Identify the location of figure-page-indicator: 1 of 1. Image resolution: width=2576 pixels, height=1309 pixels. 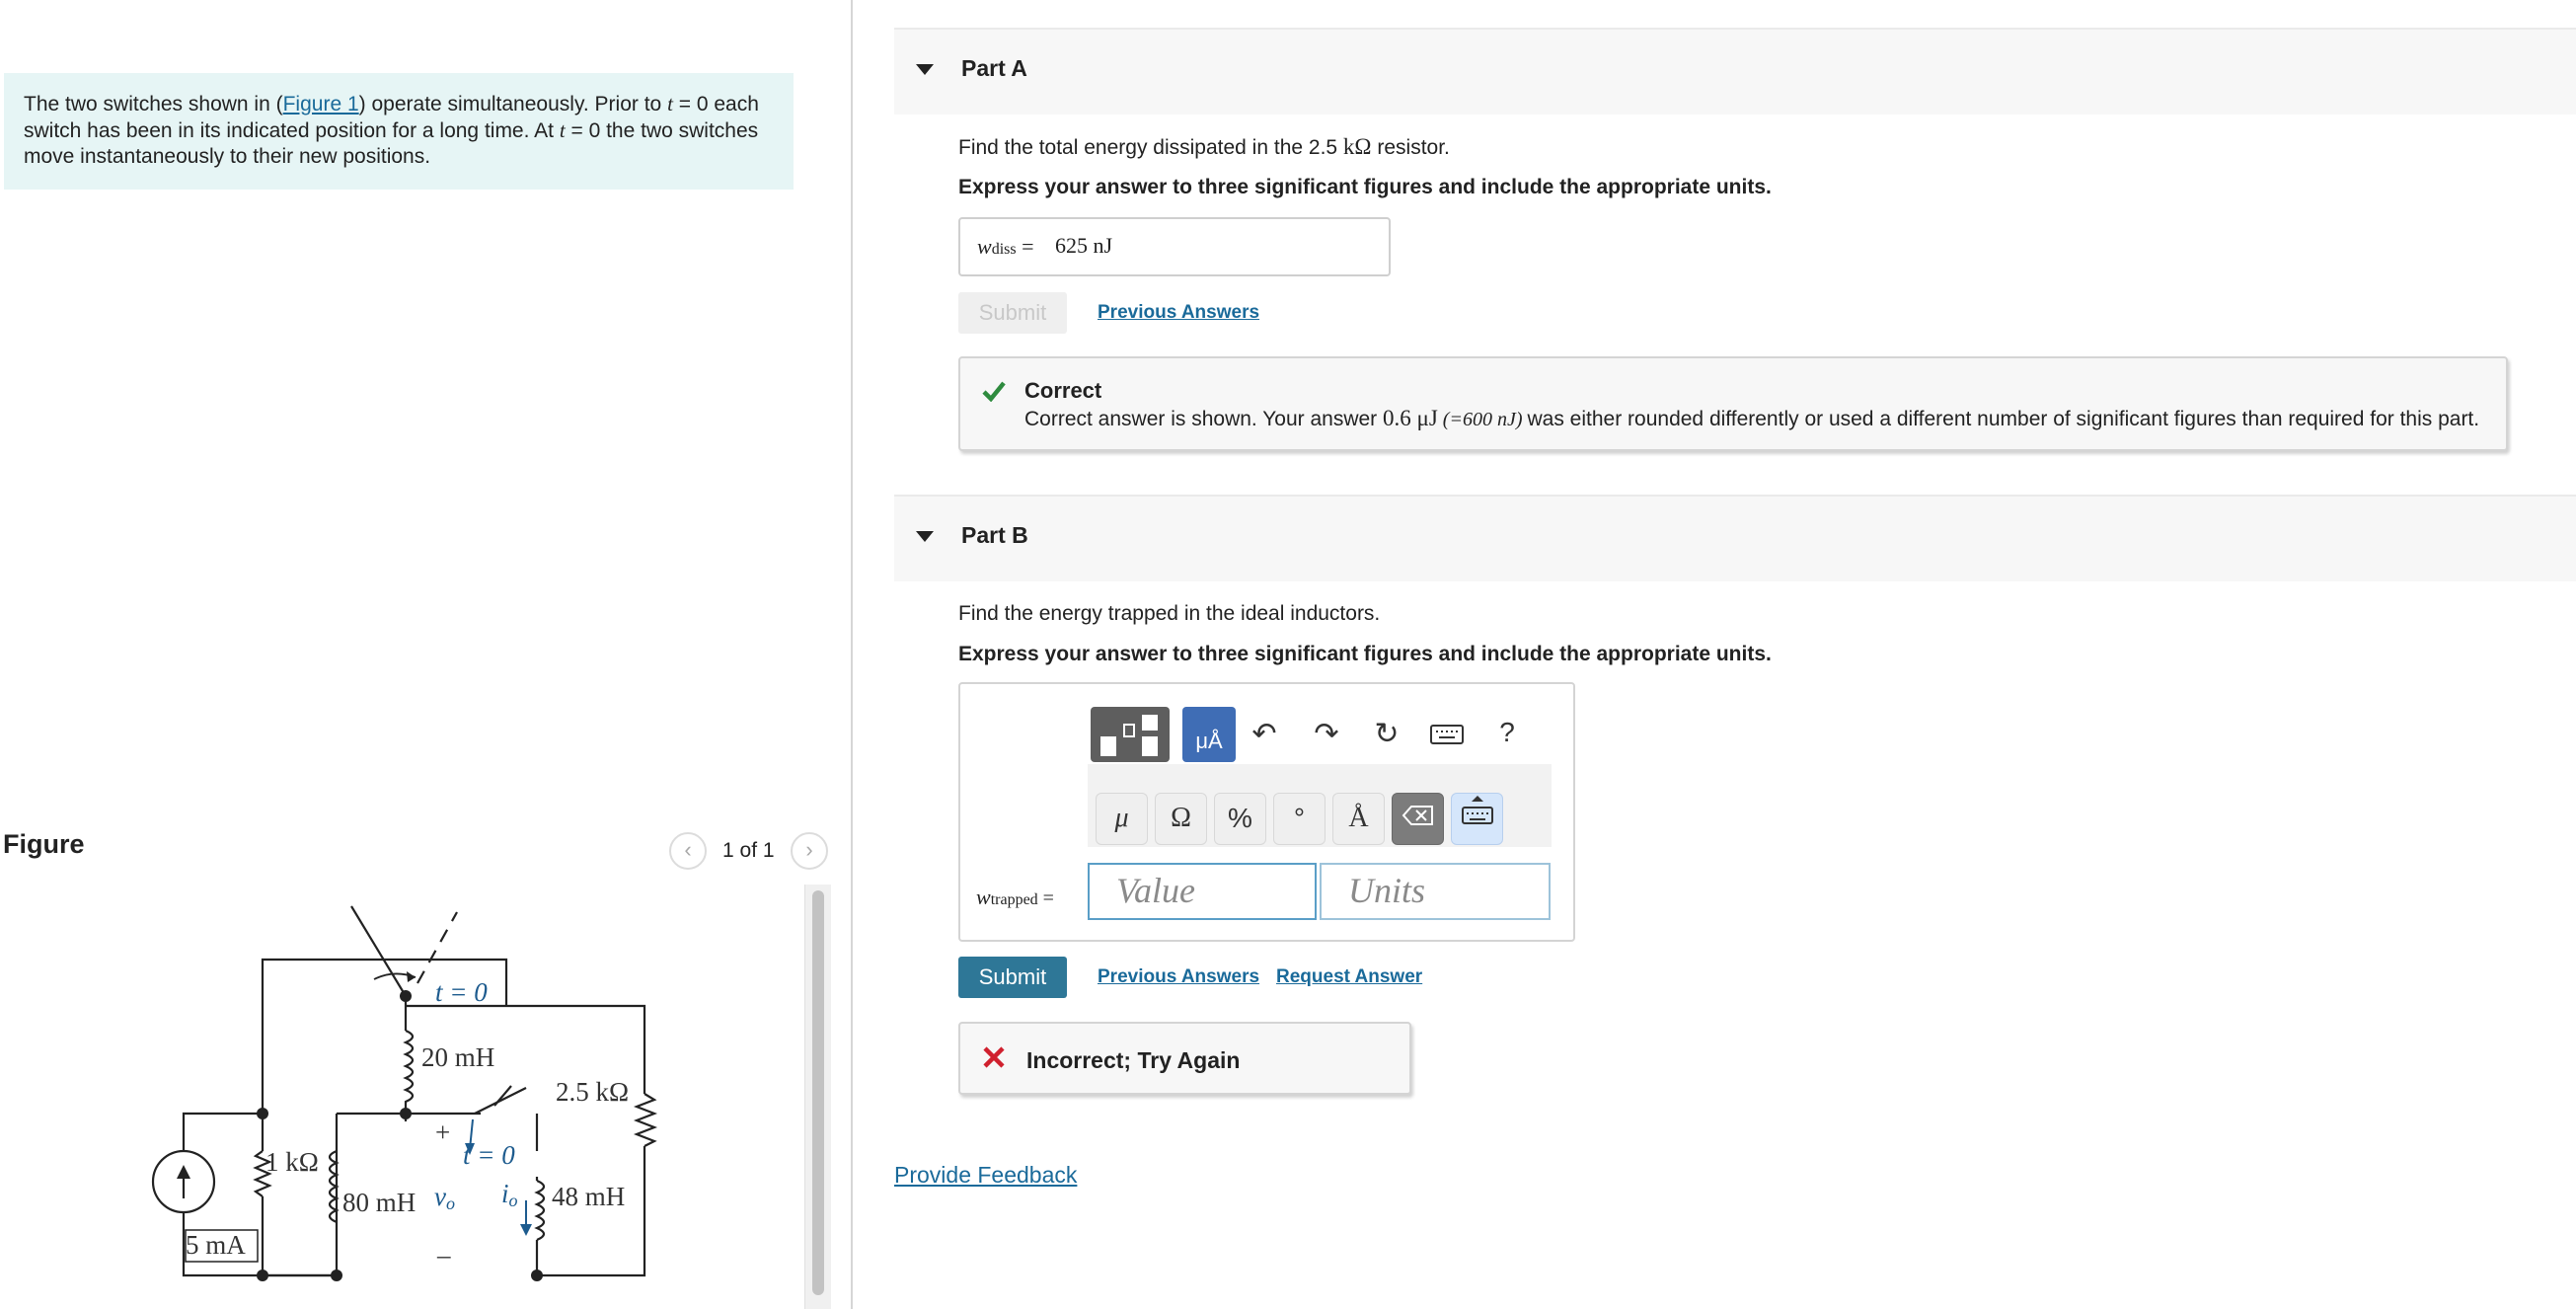
(748, 850).